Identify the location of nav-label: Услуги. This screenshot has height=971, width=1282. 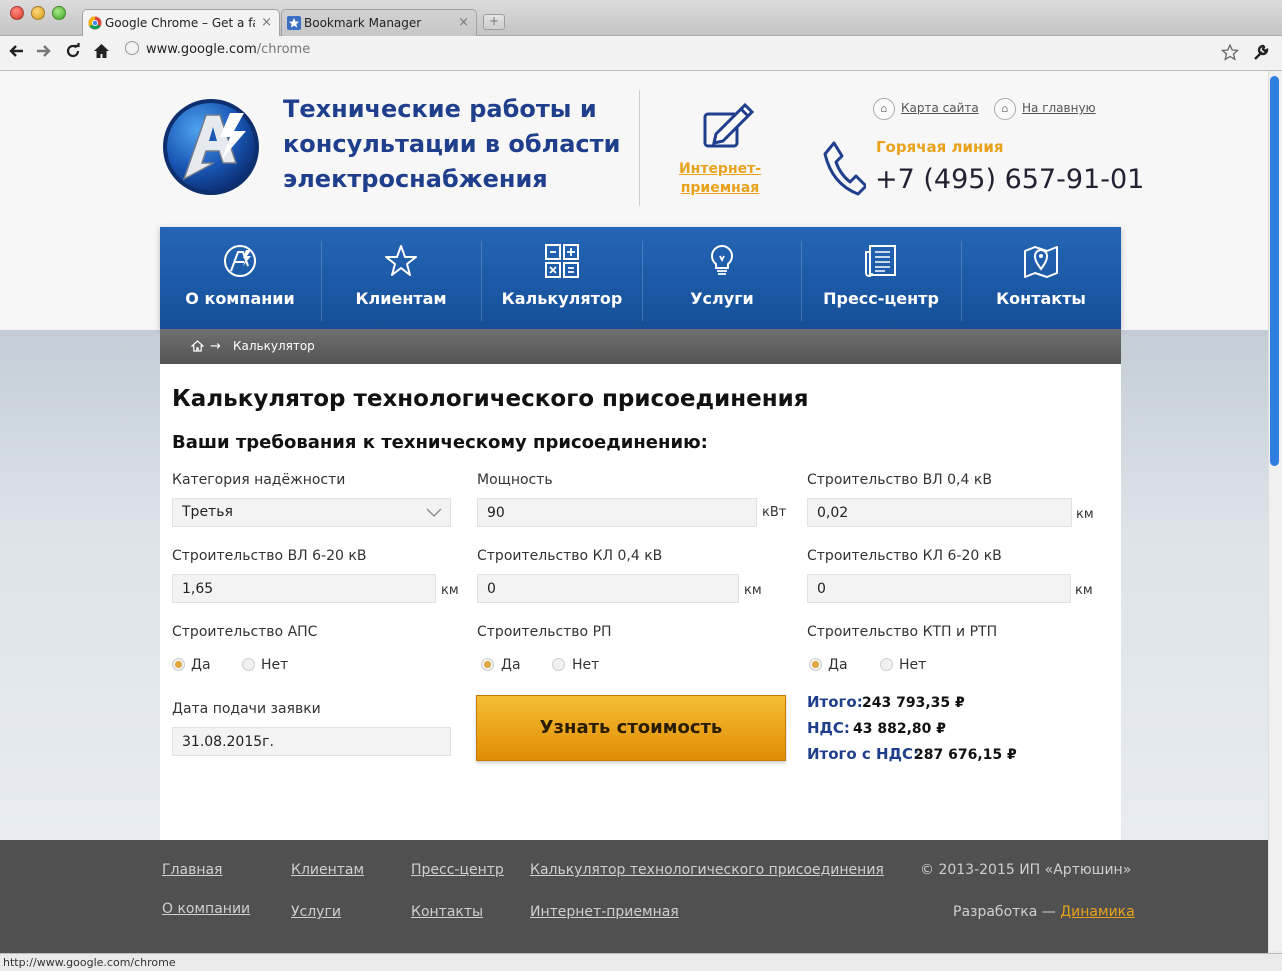
(722, 298).